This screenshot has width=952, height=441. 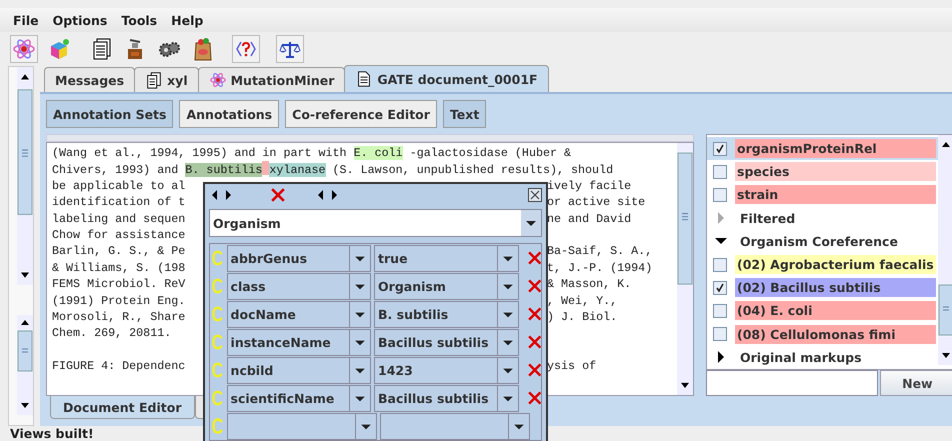 What do you see at coordinates (361, 114) in the screenshot?
I see `view-button: Co-reference Editor` at bounding box center [361, 114].